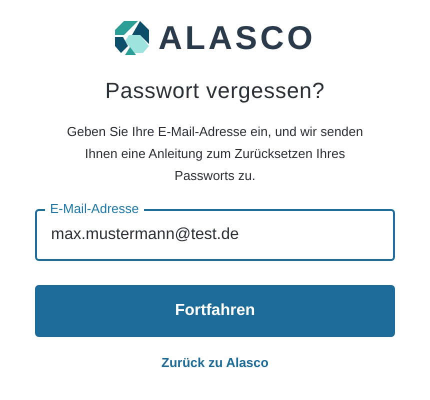 The width and height of the screenshot is (430, 400). I want to click on field-label: E-Mail-Adresse, so click(94, 208).